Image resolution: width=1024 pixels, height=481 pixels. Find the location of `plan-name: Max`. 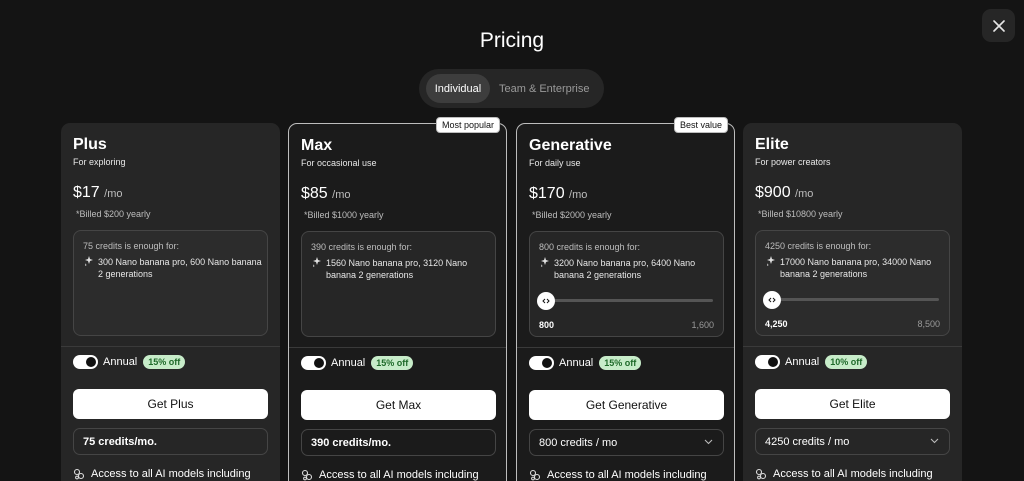

plan-name: Max is located at coordinates (317, 145).